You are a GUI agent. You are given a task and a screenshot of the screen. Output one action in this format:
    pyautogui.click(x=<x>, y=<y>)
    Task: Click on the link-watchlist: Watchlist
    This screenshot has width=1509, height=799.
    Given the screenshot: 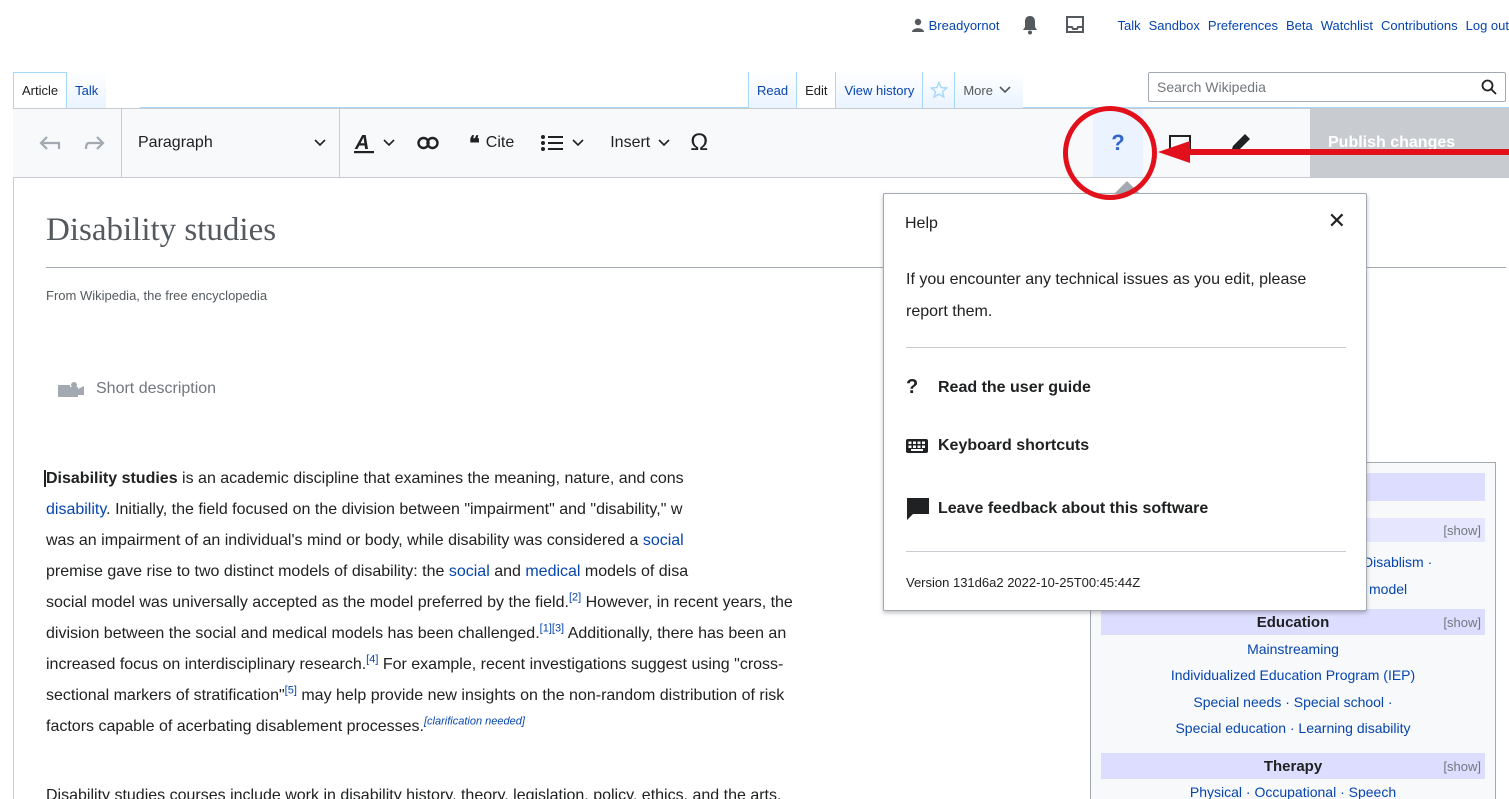 What is the action you would take?
    pyautogui.click(x=1347, y=25)
    